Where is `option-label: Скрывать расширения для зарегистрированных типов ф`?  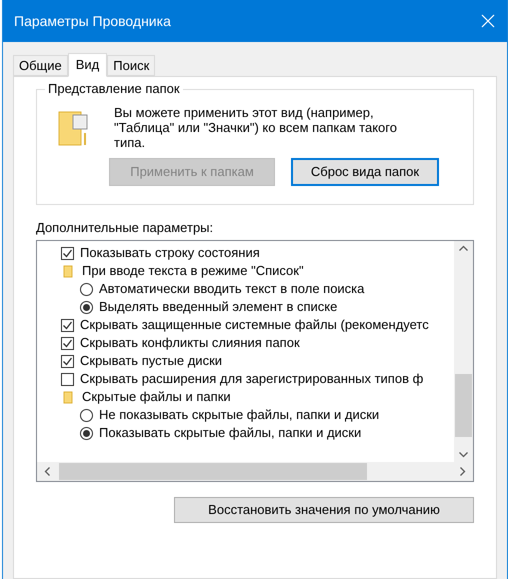 option-label: Скрывать расширения для зарегистрированных типов ф is located at coordinates (252, 379).